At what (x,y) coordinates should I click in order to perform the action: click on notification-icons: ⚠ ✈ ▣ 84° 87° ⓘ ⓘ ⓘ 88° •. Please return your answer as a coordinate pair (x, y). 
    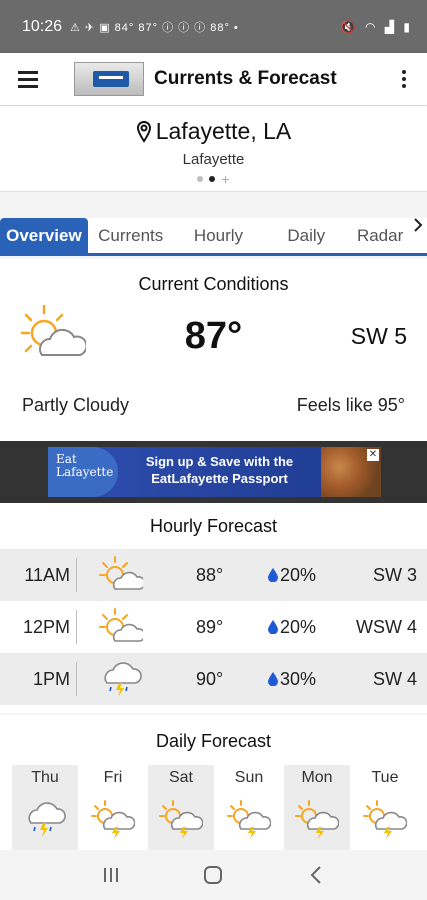
    Looking at the image, I should click on (154, 27).